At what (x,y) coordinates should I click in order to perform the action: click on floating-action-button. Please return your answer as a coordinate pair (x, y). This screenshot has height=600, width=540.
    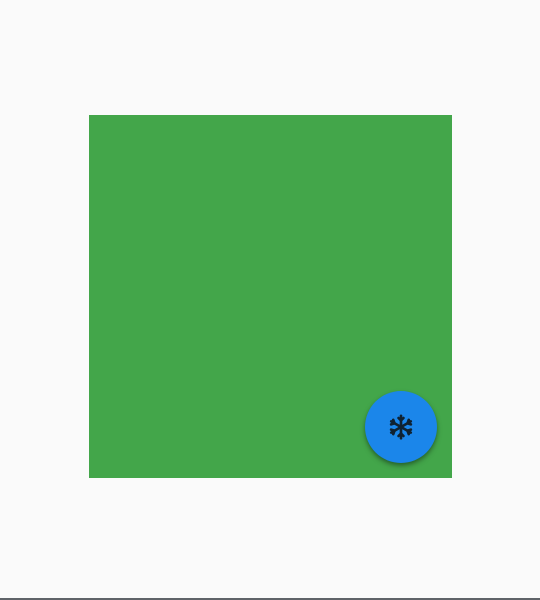
    Looking at the image, I should click on (401, 427).